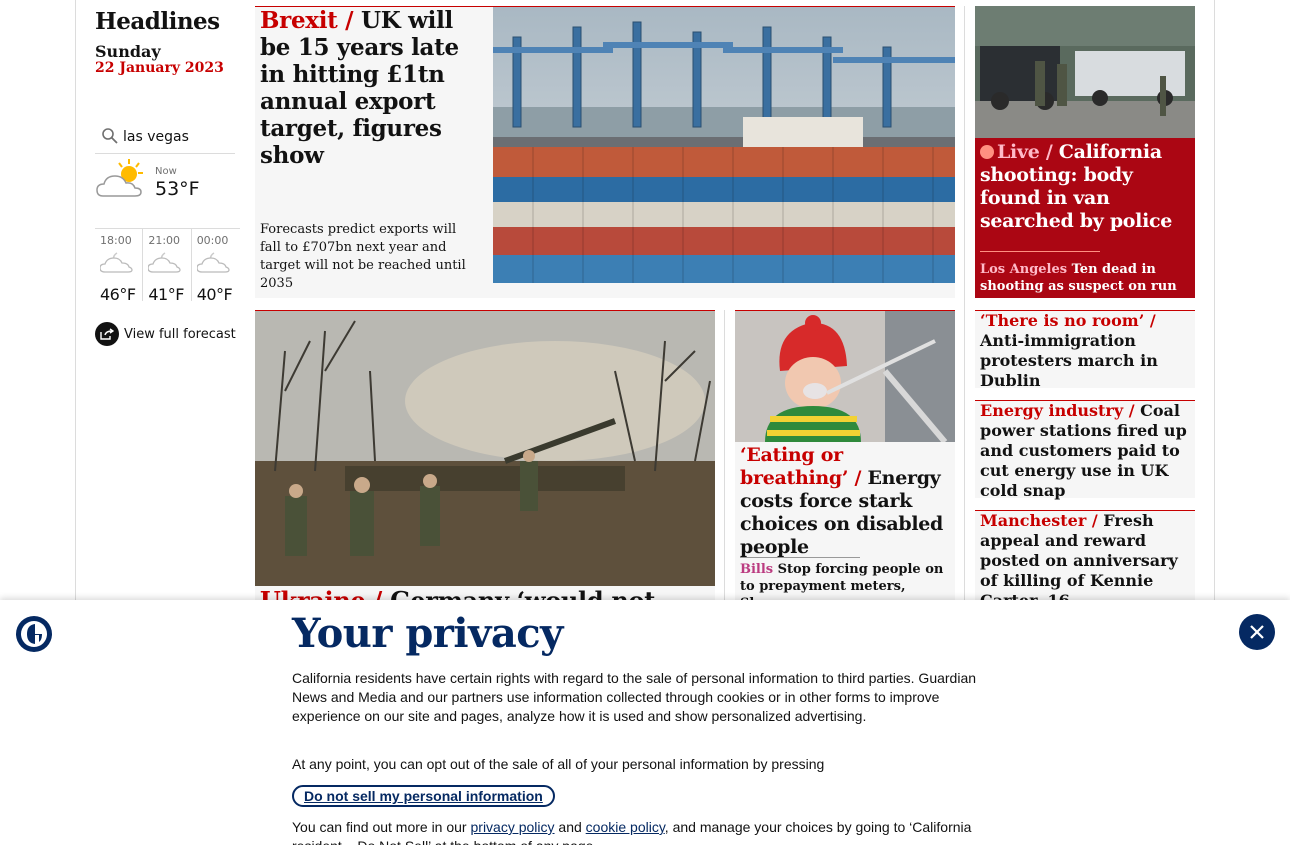 The width and height of the screenshot is (1290, 845). I want to click on weather-now: Now 53°F, so click(165, 188).